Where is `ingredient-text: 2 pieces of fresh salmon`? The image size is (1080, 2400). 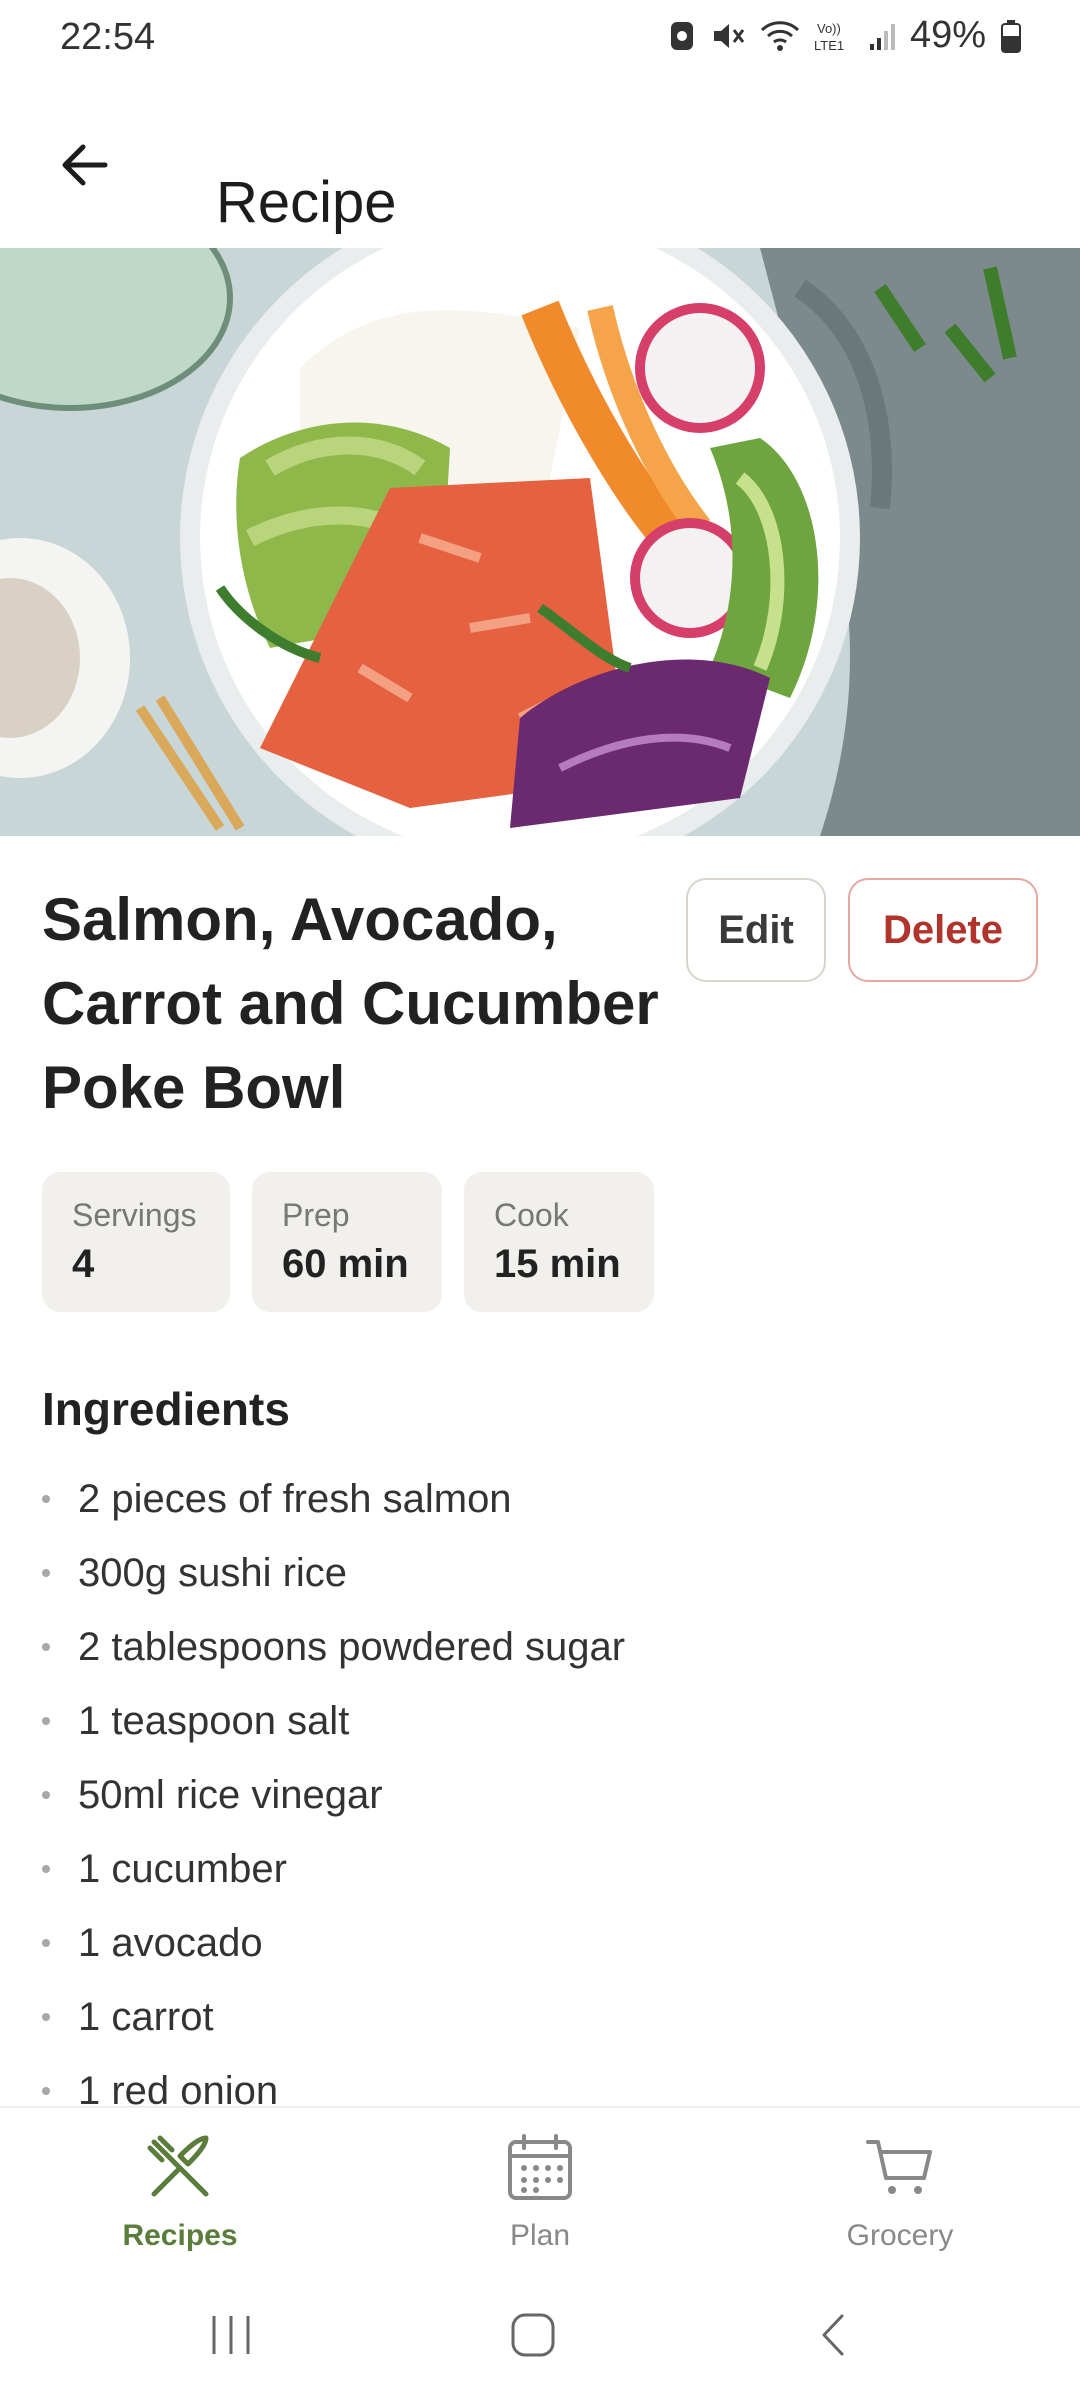 ingredient-text: 2 pieces of fresh salmon is located at coordinates (295, 1498).